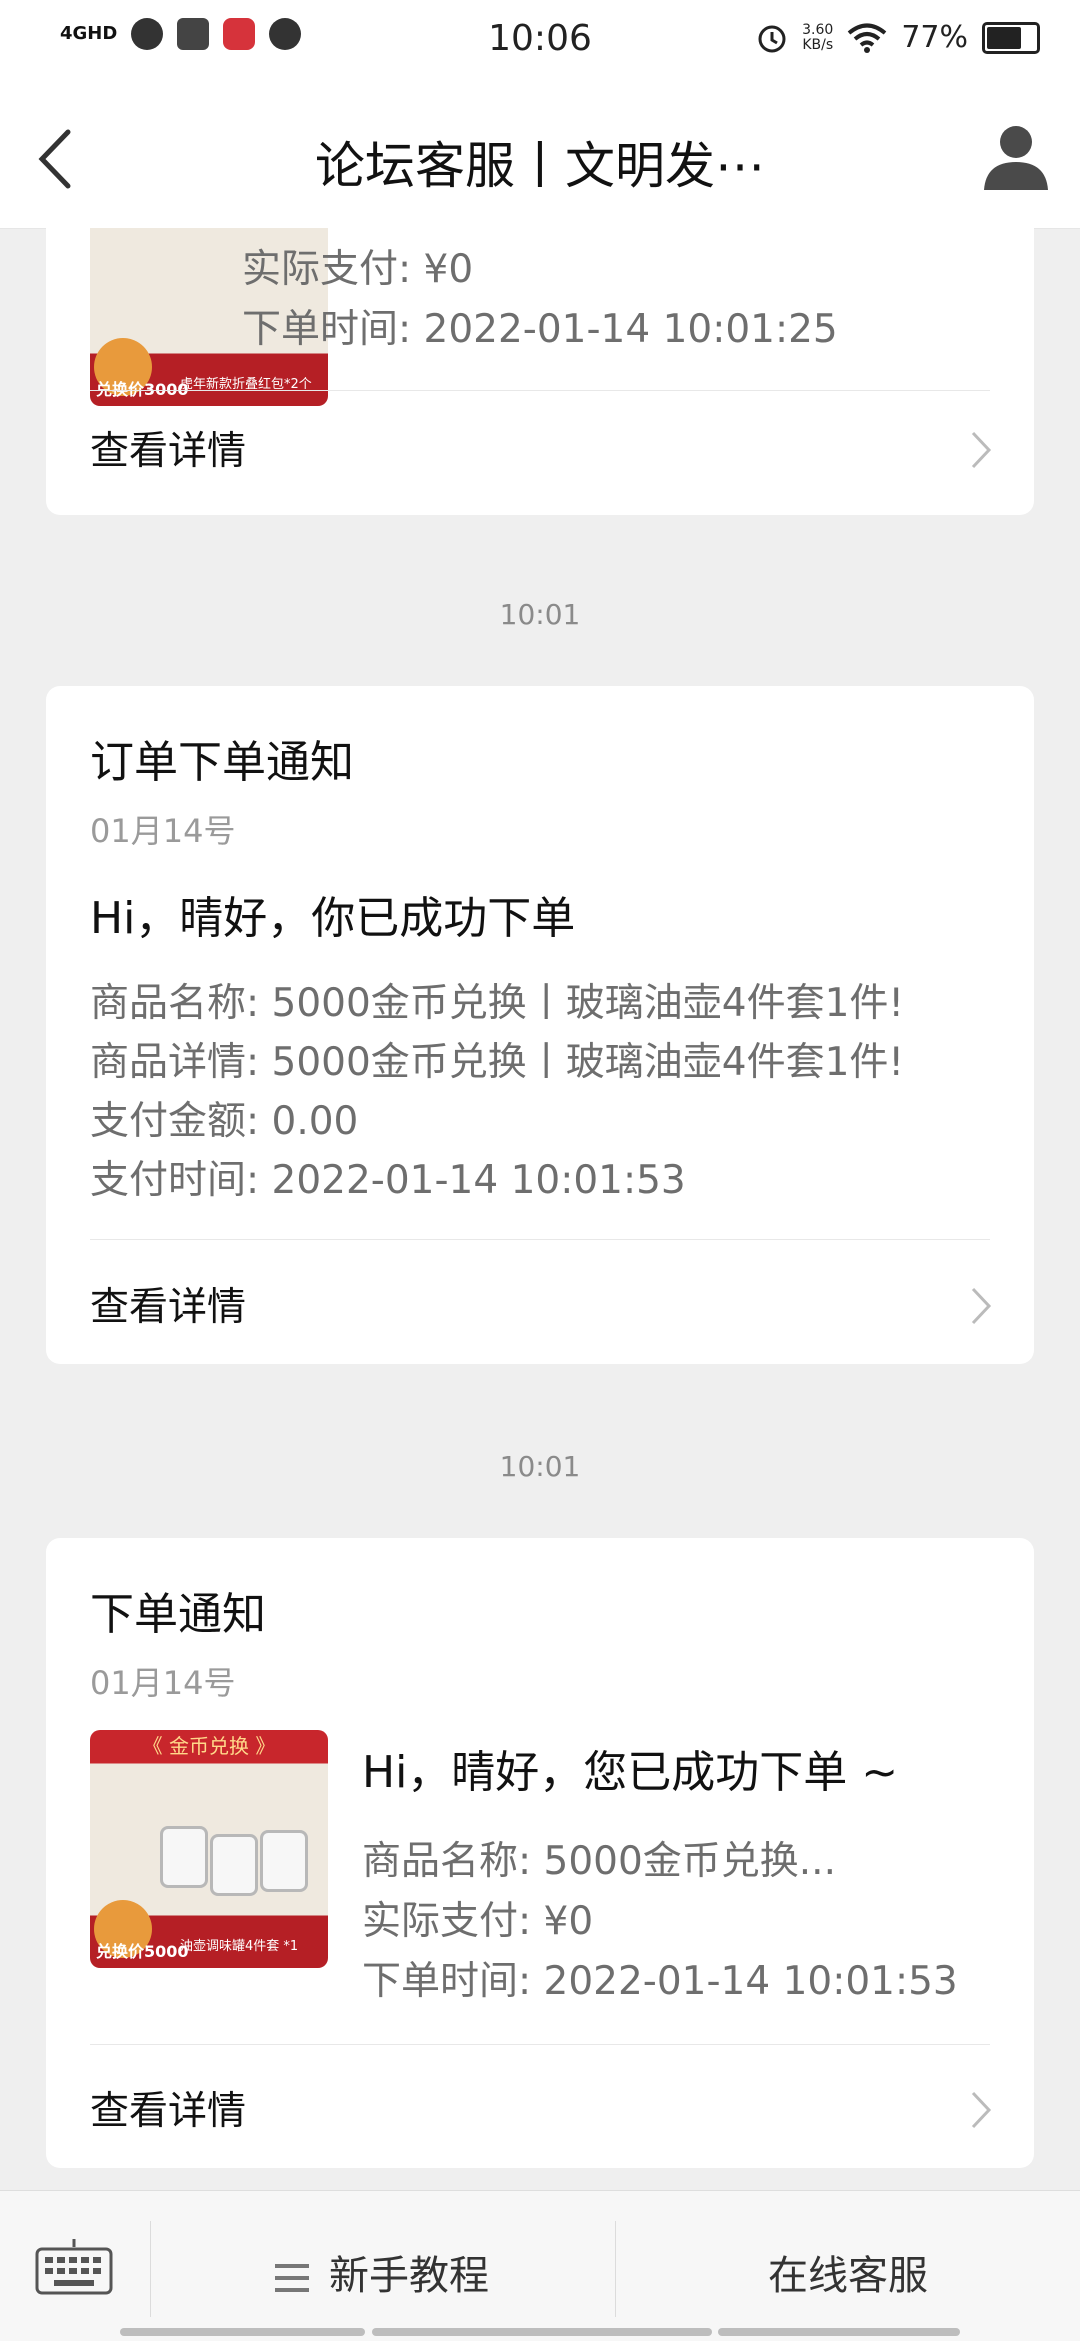 This screenshot has width=1080, height=2341. Describe the element at coordinates (209, 1746) in the screenshot. I see `thumb-banner: 《 金币兑换 》` at that location.